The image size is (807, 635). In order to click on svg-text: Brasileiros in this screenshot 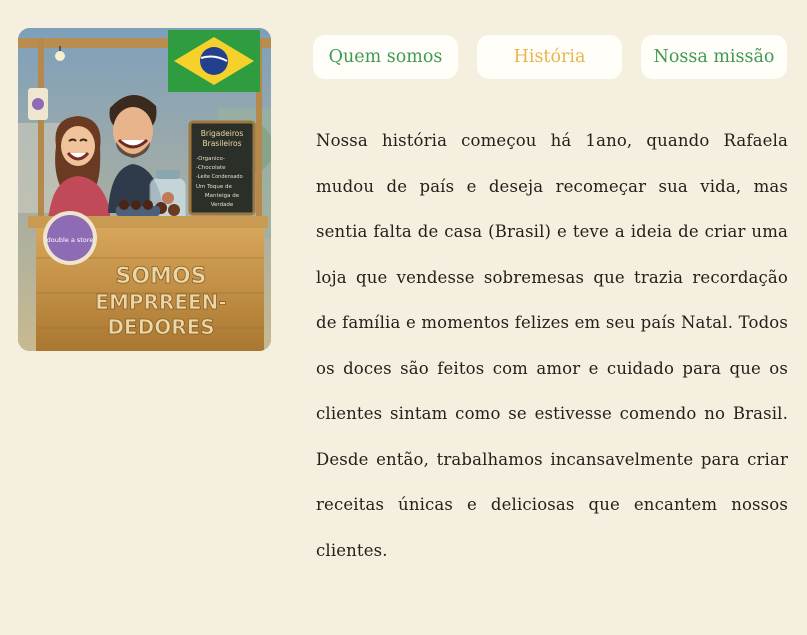, I will do `click(221, 143)`.